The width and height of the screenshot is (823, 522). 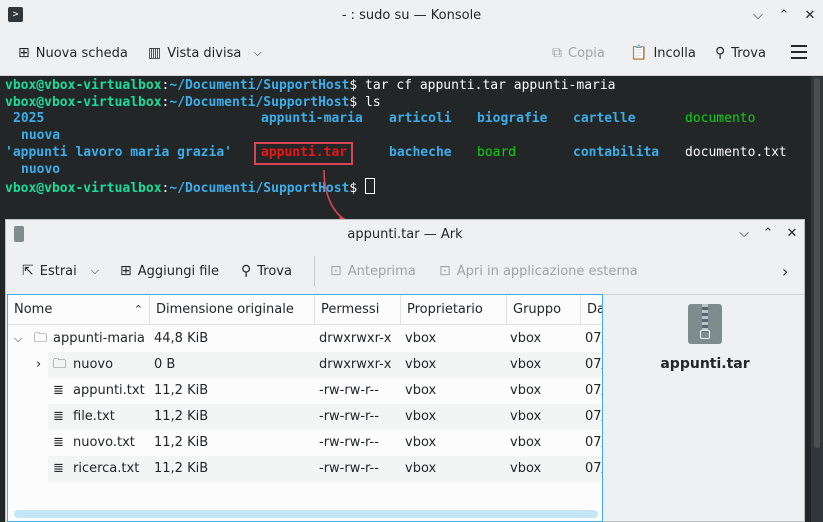 What do you see at coordinates (79, 310) in the screenshot?
I see `column-header-name: Nome ⌃` at bounding box center [79, 310].